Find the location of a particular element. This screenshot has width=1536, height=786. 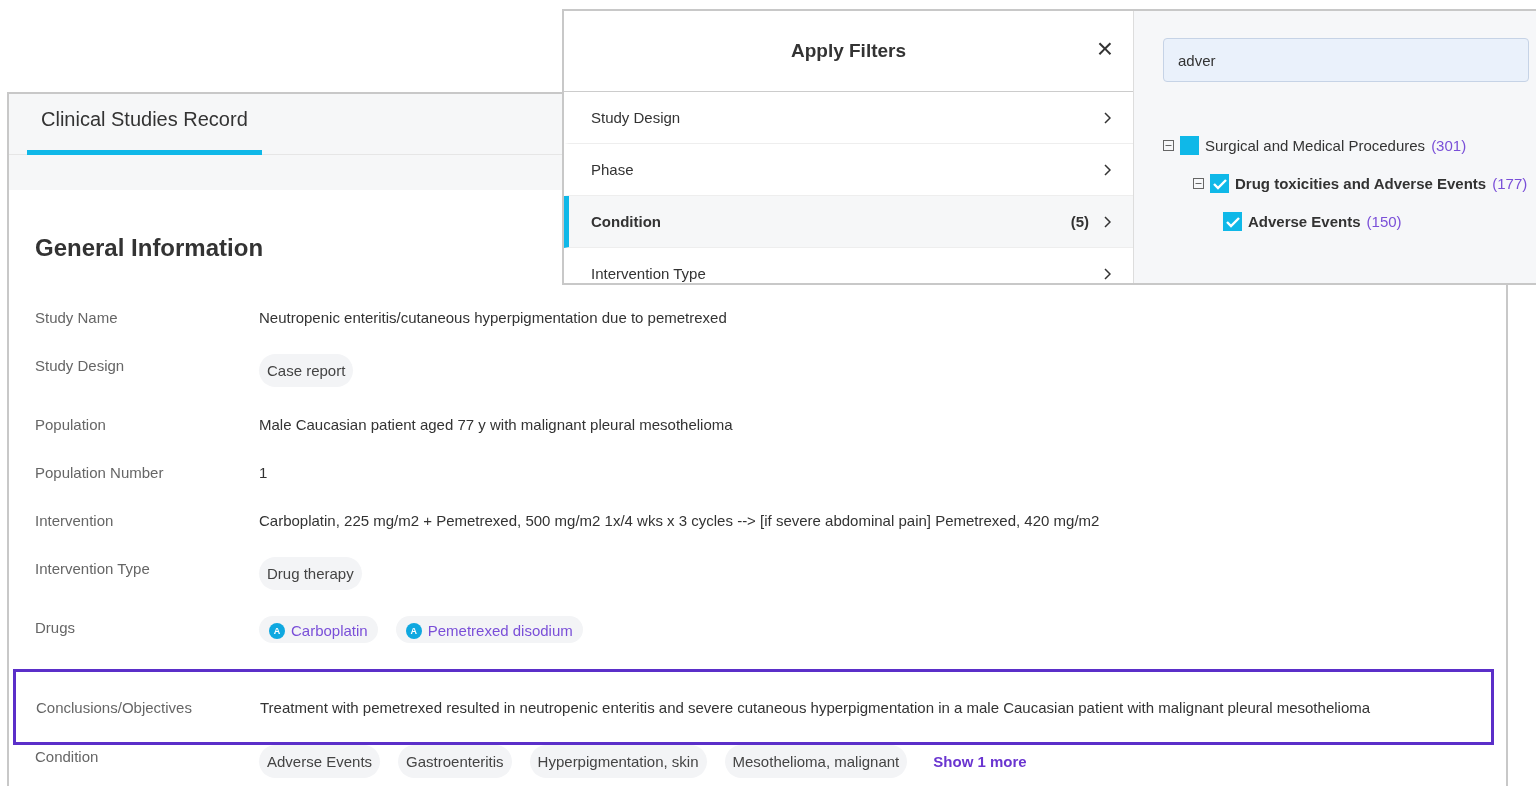

tree-item-label: Drug toxicities and Adverse Events is located at coordinates (1361, 183).